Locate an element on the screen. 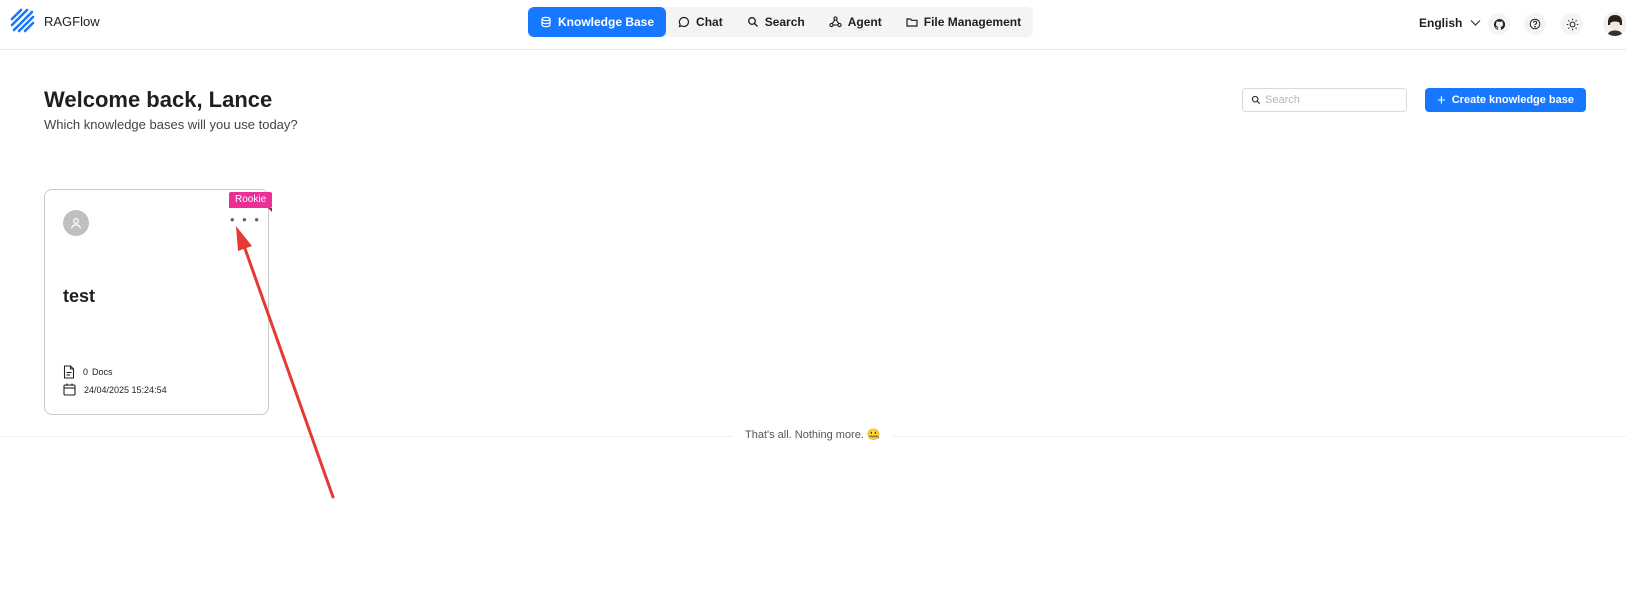 The image size is (1626, 600). nav-chat: Chat is located at coordinates (700, 22).